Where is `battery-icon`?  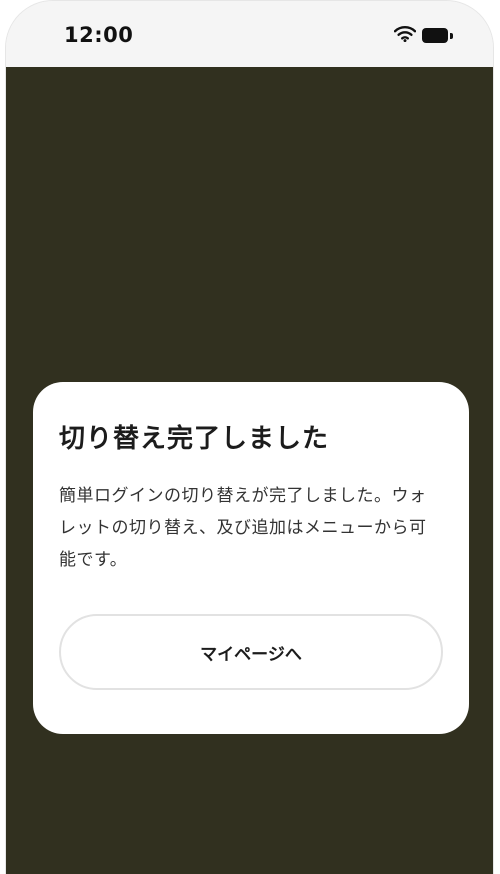
battery-icon is located at coordinates (437, 35).